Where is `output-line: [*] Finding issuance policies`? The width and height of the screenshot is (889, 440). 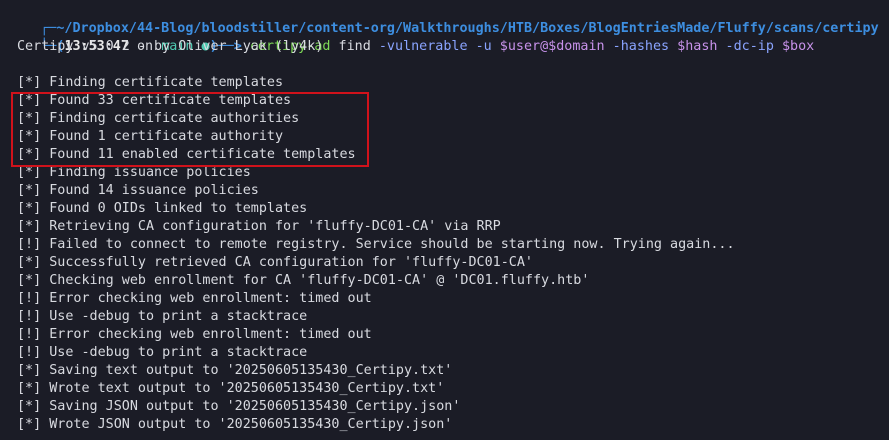
output-line: [*] Finding issuance policies is located at coordinates (134, 172).